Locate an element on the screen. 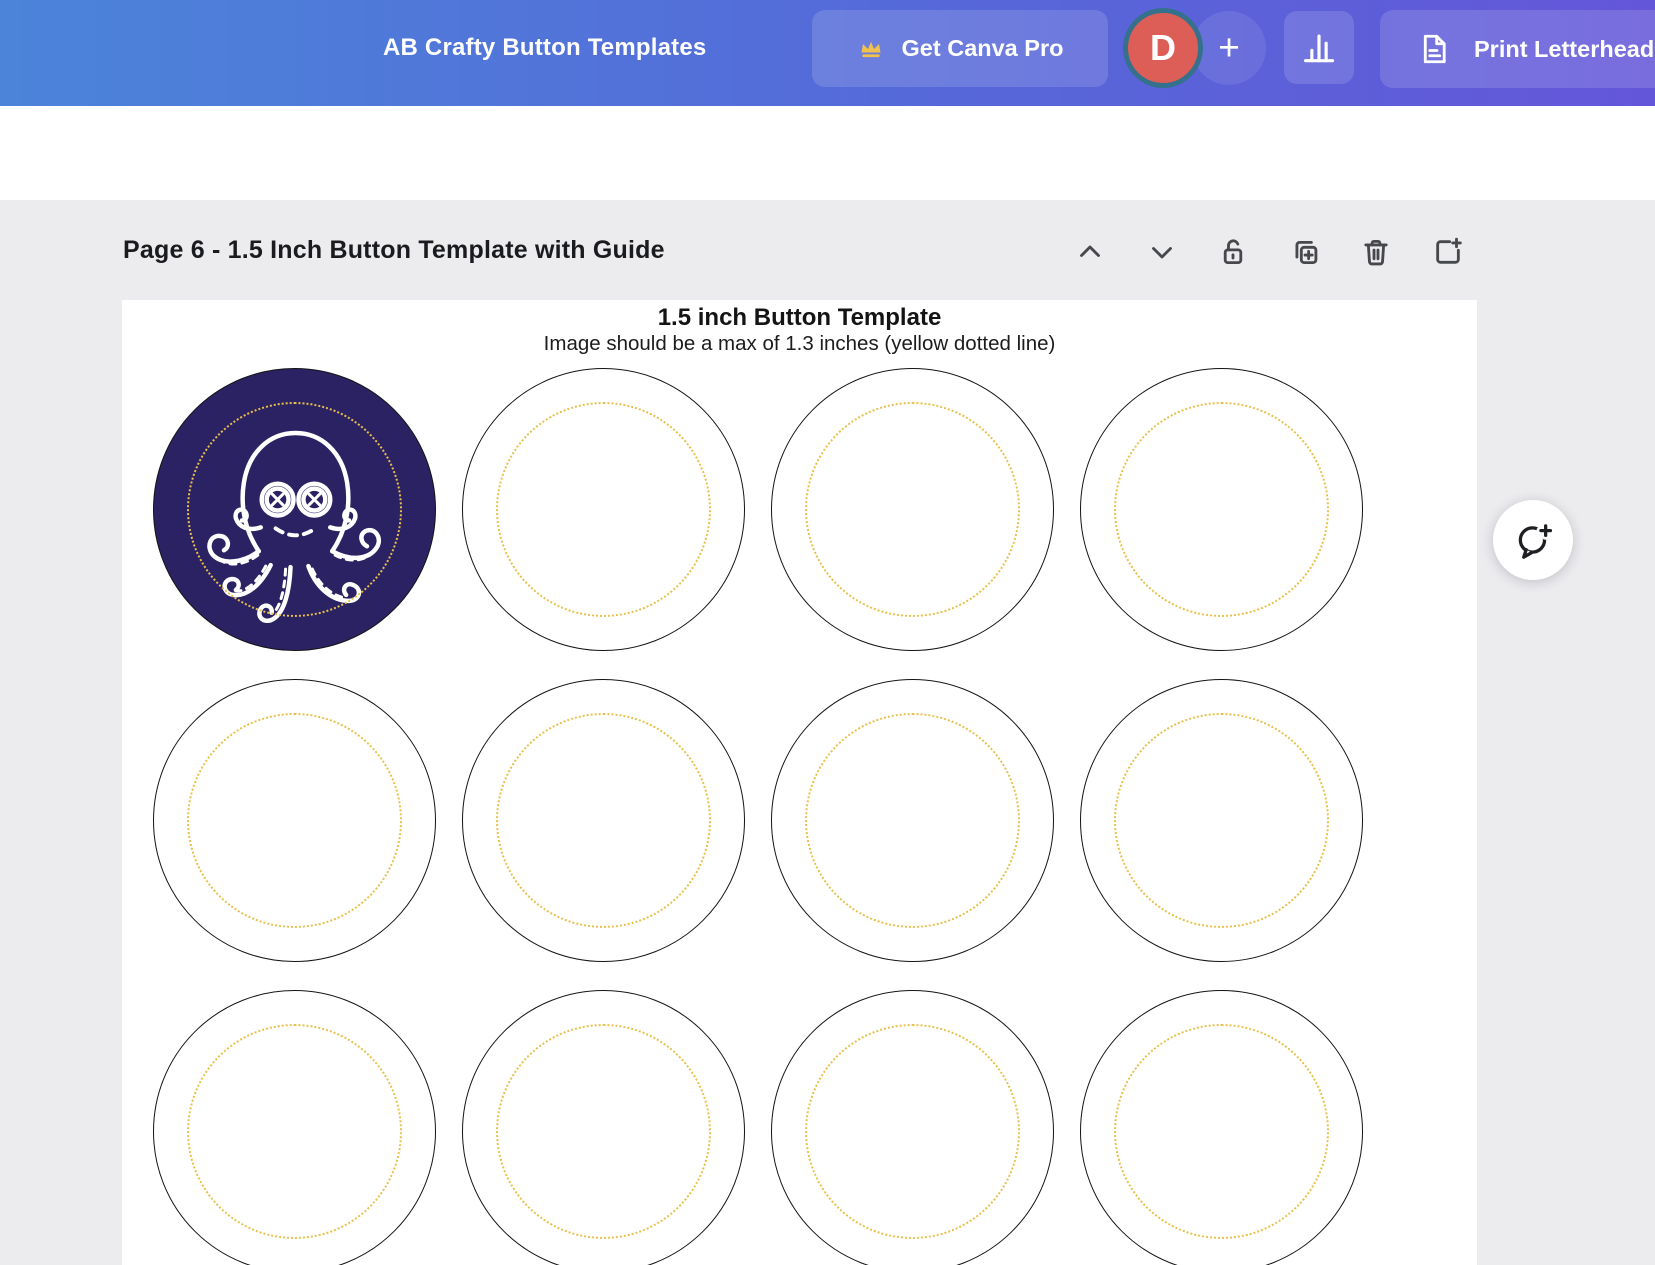 This screenshot has width=1655, height=1265. crown-icon is located at coordinates (871, 49).